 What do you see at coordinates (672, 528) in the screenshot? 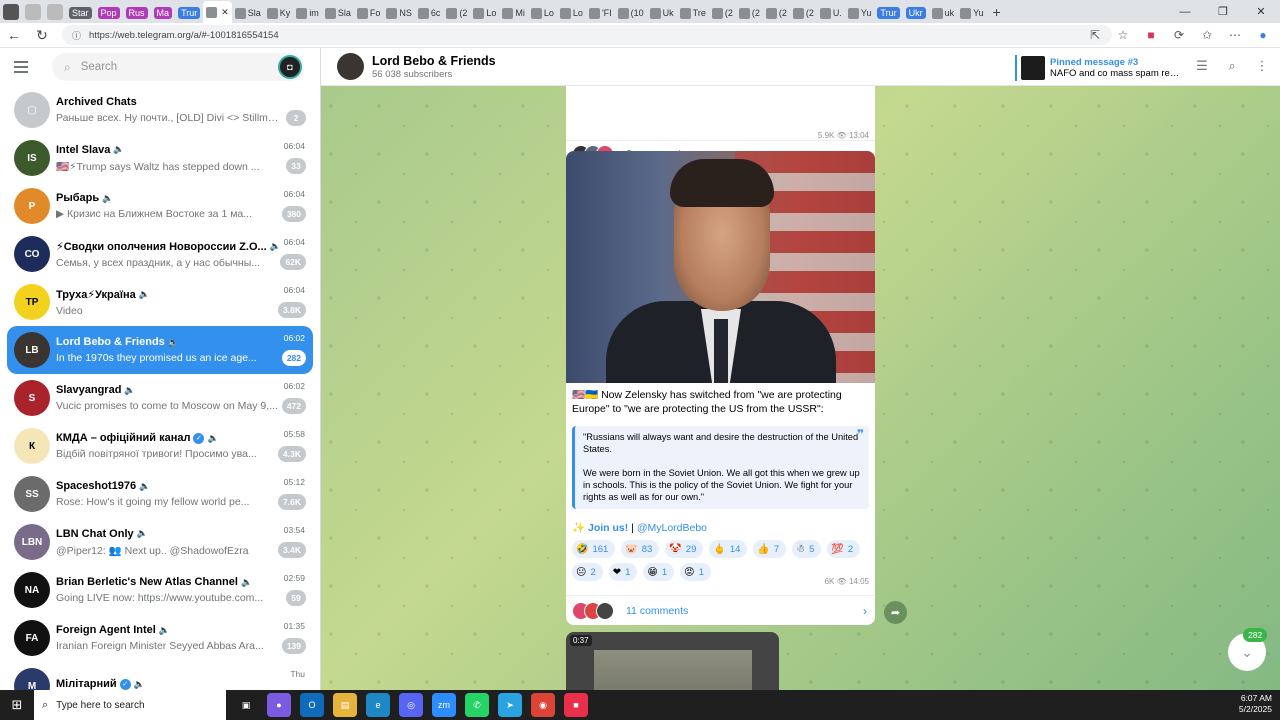
I see `handle-link: @MyLordBebo` at bounding box center [672, 528].